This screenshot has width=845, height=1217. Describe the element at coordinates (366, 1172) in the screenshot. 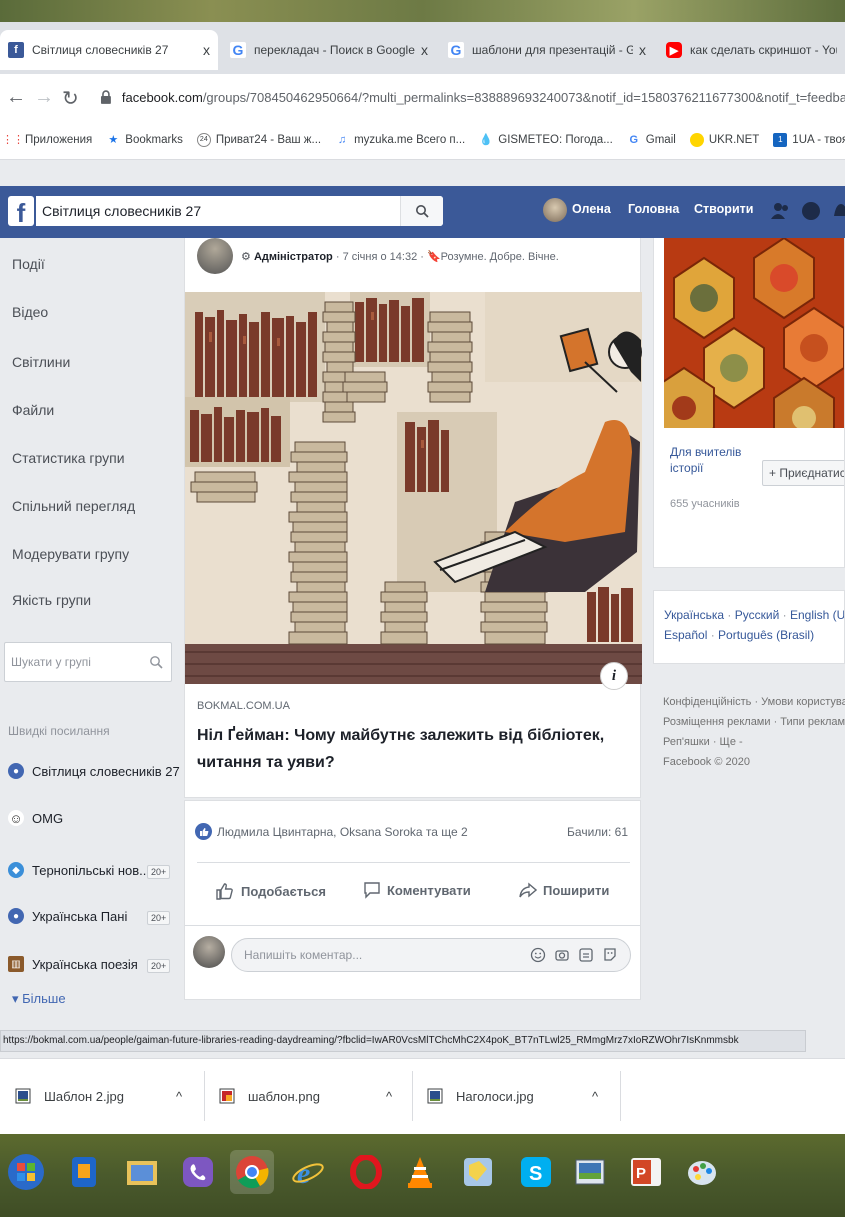

I see `opera-icon` at that location.